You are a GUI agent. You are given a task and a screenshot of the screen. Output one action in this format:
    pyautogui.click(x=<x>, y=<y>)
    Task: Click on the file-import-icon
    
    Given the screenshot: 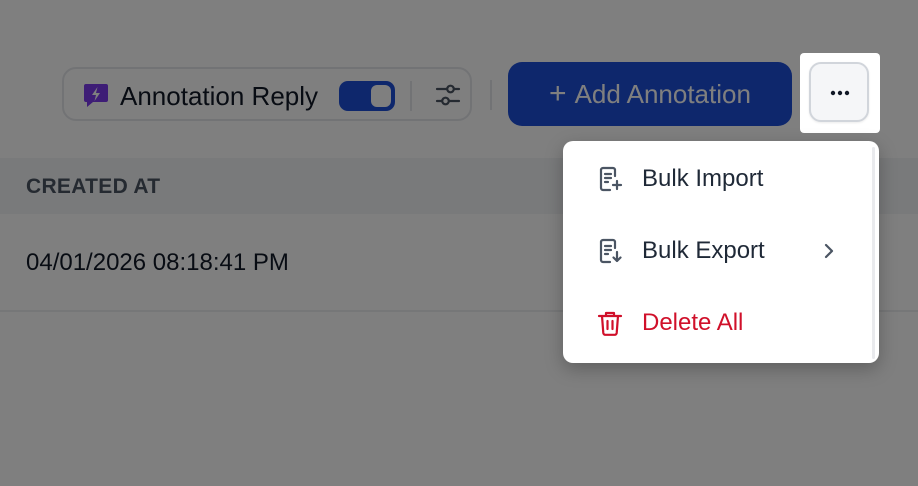 What is the action you would take?
    pyautogui.click(x=611, y=179)
    